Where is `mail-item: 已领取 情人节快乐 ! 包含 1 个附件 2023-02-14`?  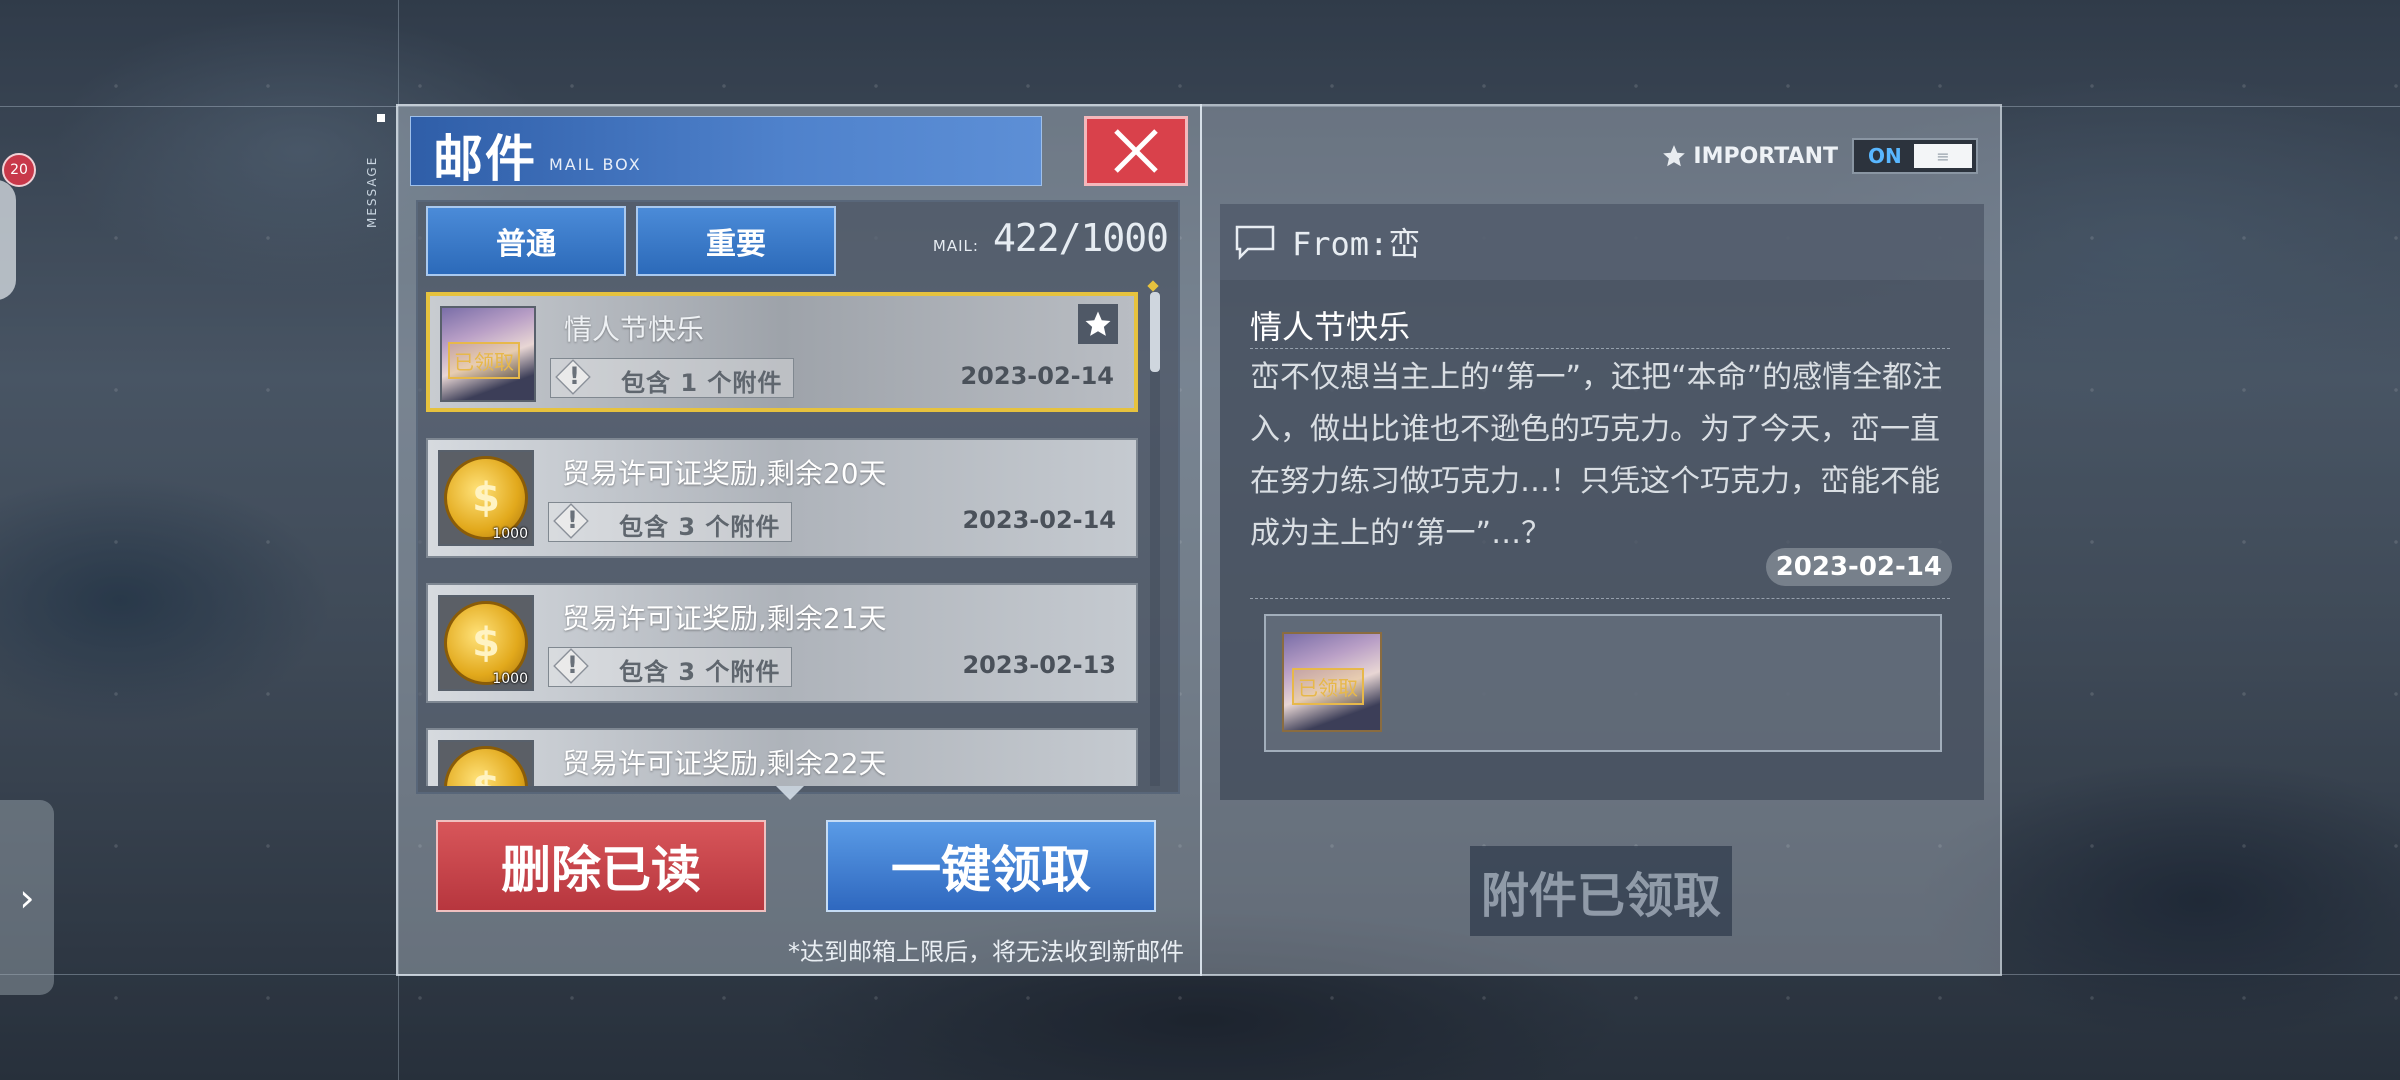 mail-item: 已领取 情人节快乐 ! 包含 1 个附件 2023-02-14 is located at coordinates (782, 352).